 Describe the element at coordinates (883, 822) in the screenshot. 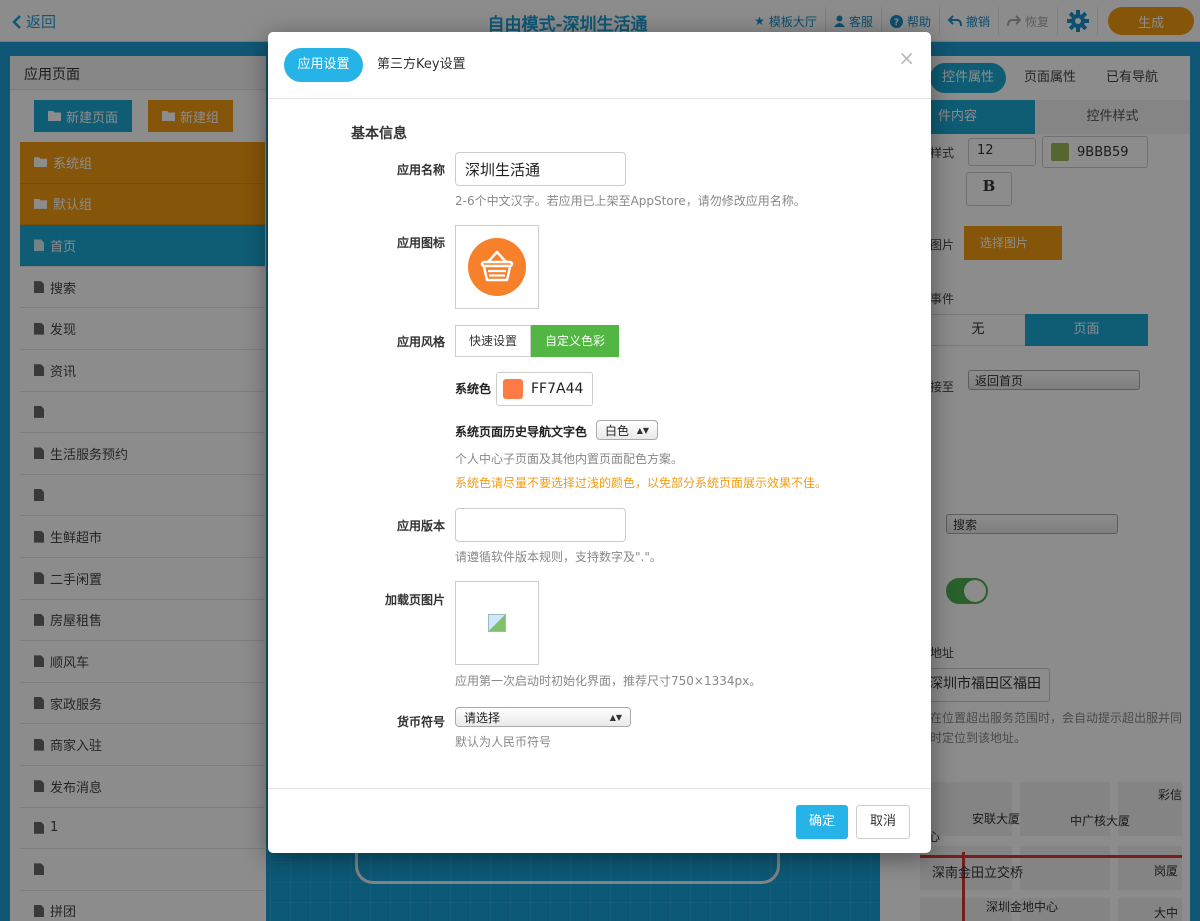

I see `cancel-button: 取消` at that location.